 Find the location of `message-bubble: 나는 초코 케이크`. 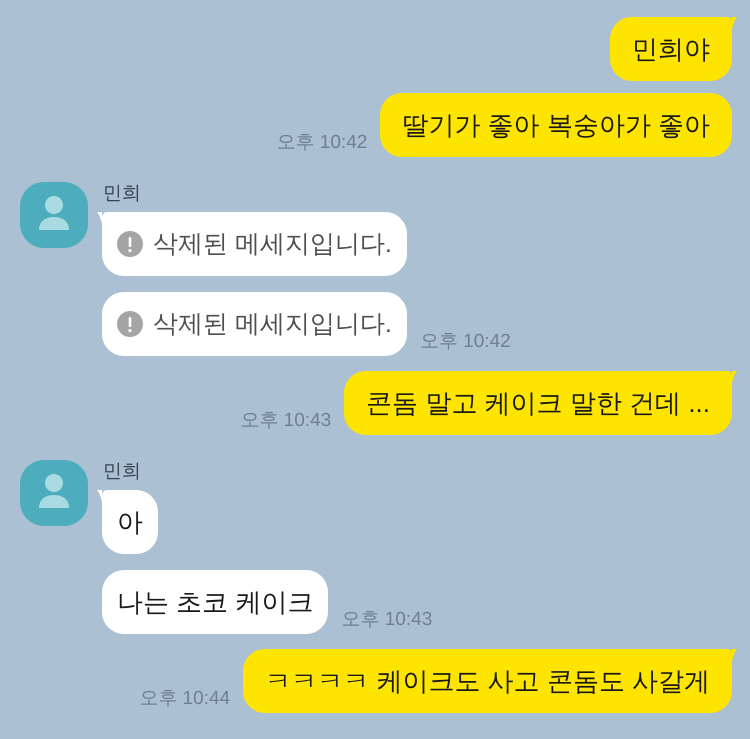

message-bubble: 나는 초코 케이크 is located at coordinates (215, 602).